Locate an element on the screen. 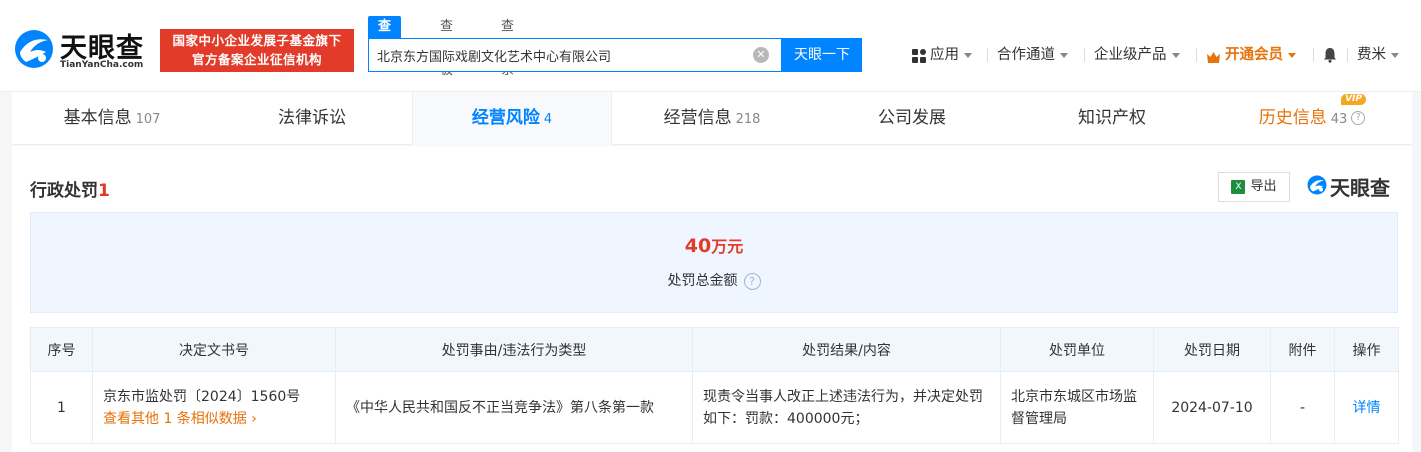 Image resolution: width=1421 pixels, height=452 pixels. tab-development: 公司发展 is located at coordinates (912, 118).